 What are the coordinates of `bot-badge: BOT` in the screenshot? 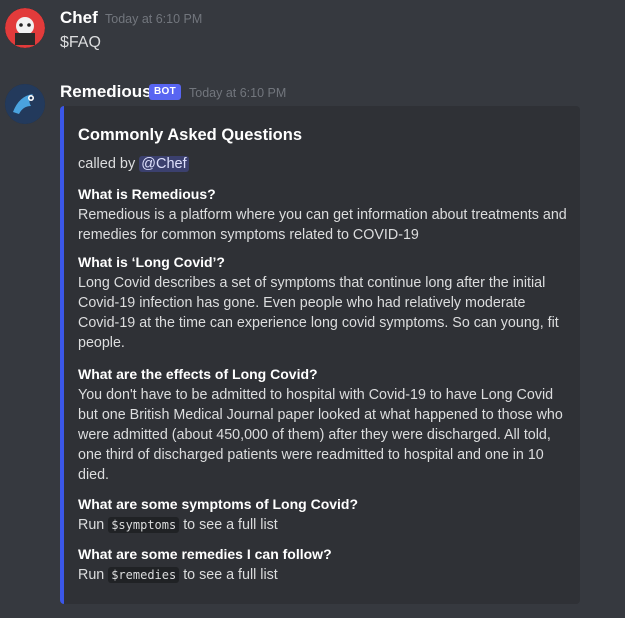 It's located at (165, 92).